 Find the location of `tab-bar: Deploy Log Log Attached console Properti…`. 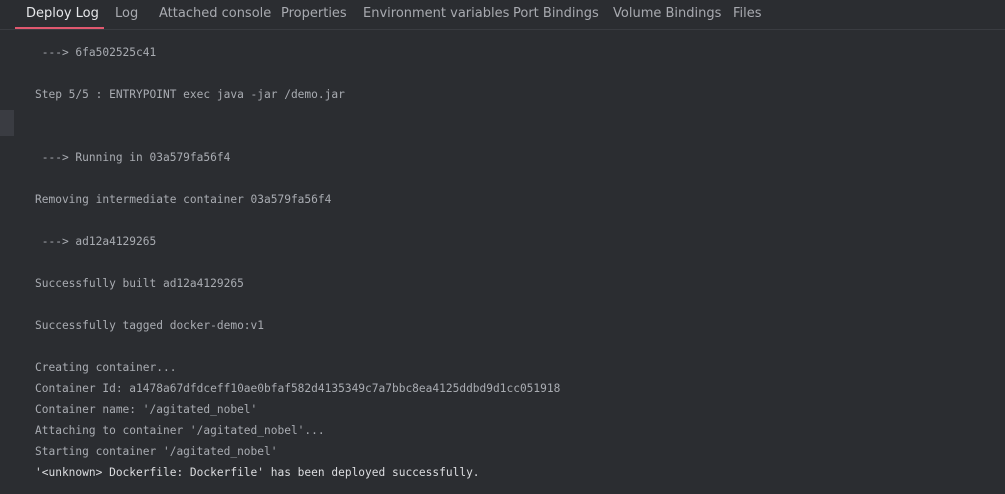

tab-bar: Deploy Log Log Attached console Properti… is located at coordinates (502, 15).